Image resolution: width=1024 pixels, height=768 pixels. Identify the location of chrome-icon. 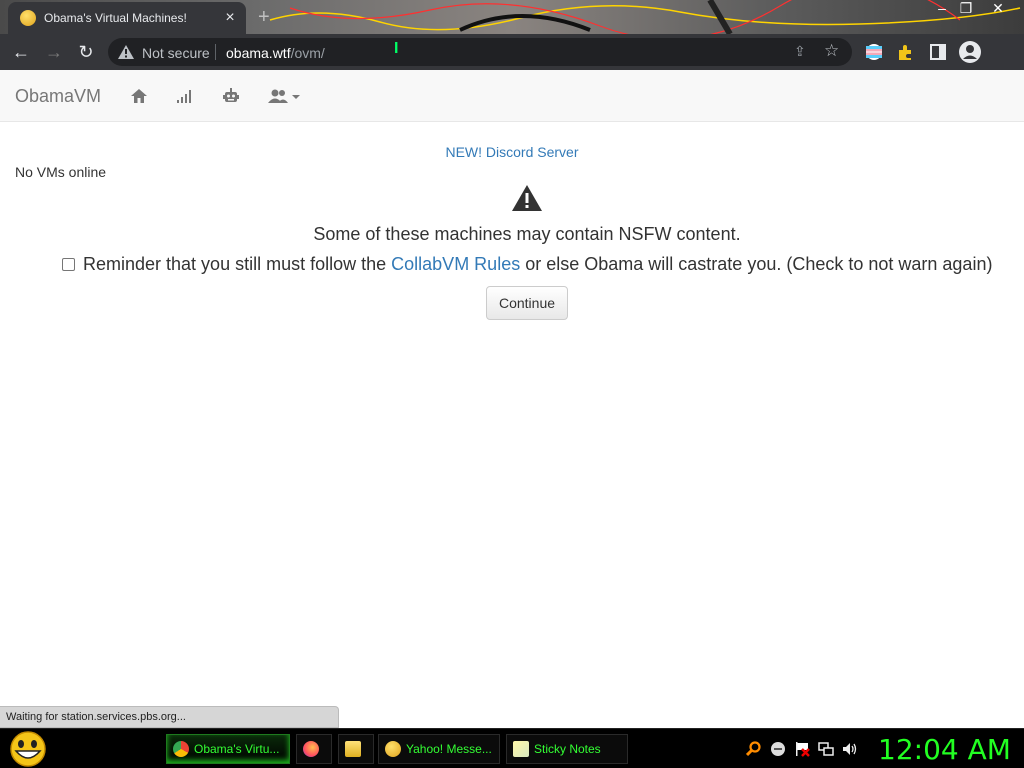
(181, 749).